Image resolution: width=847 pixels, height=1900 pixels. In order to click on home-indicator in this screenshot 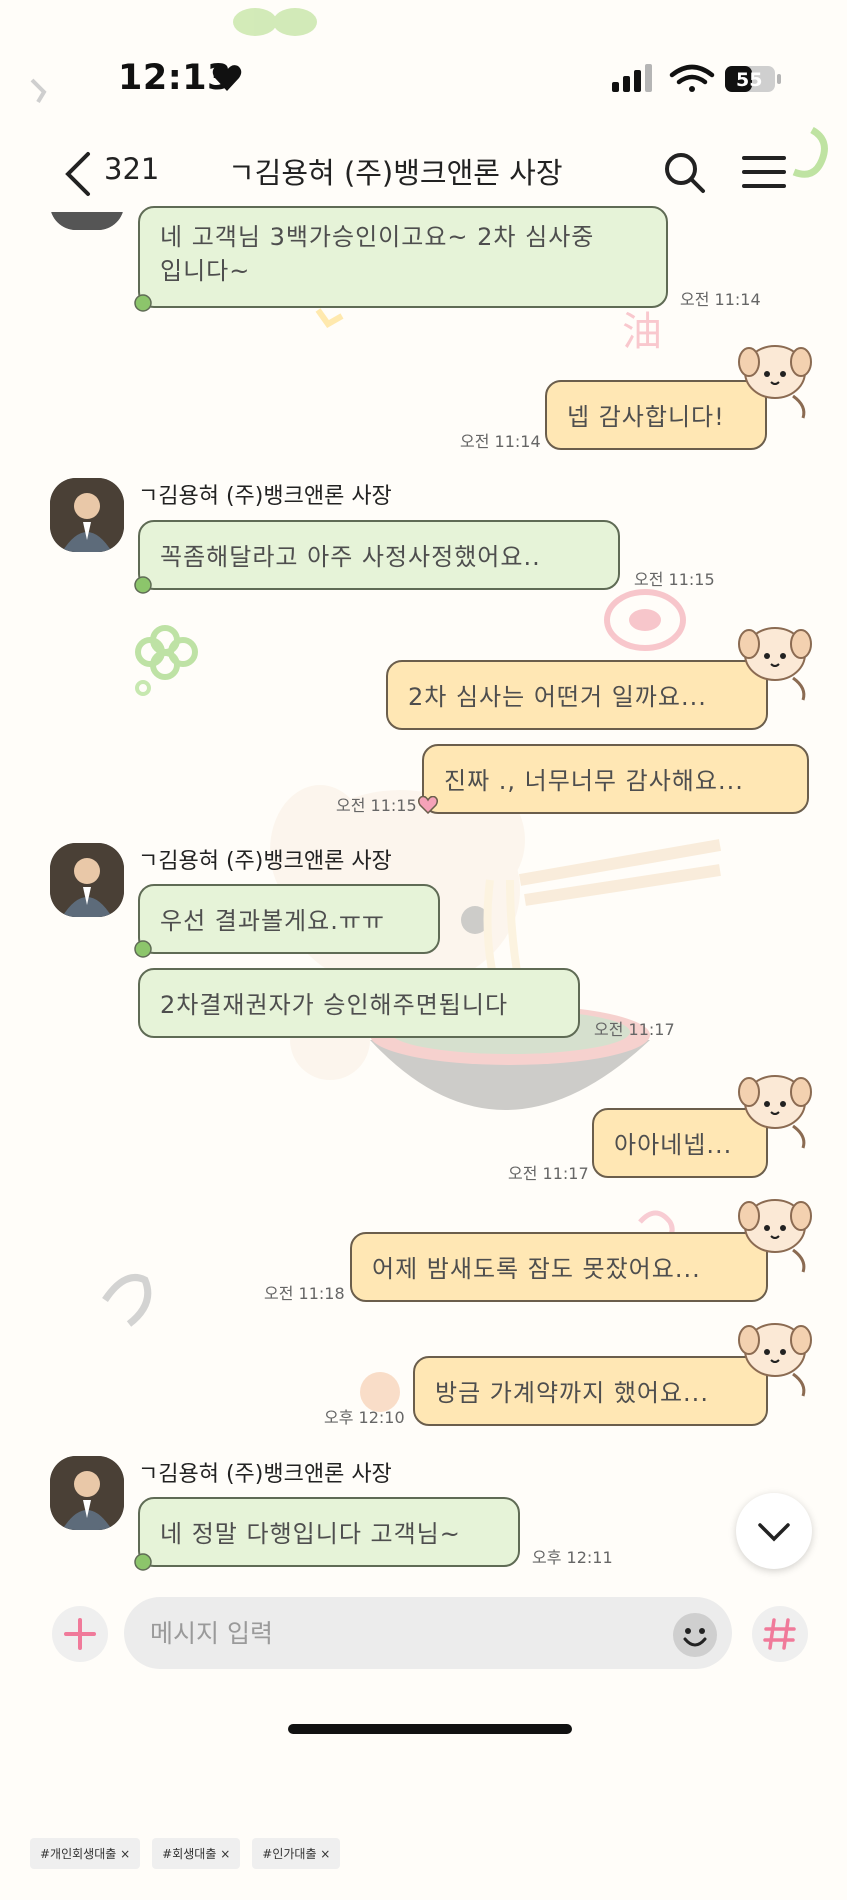, I will do `click(430, 1729)`.